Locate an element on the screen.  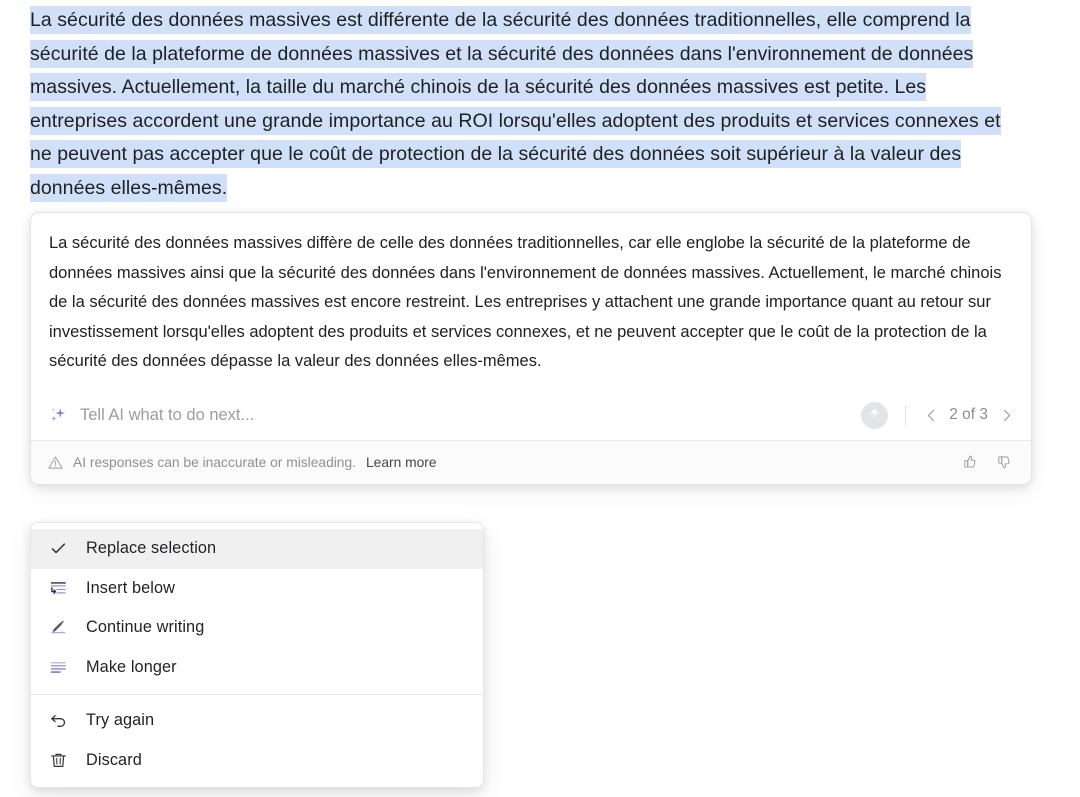
menu-item-label: Make longer is located at coordinates (131, 666).